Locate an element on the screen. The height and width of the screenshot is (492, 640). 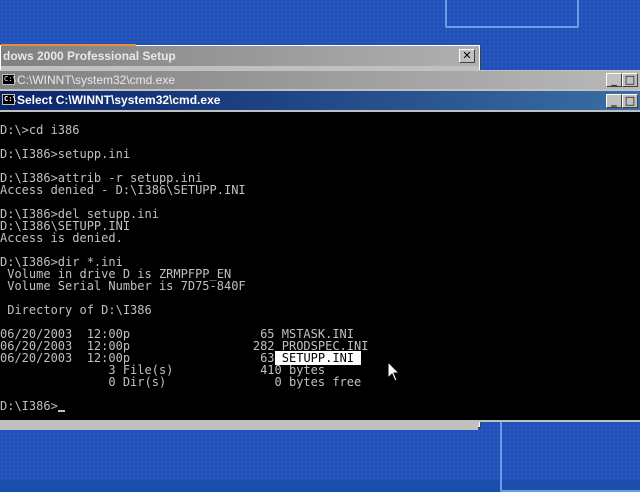
console-prompt-line: D:\I386> is located at coordinates (32, 406).